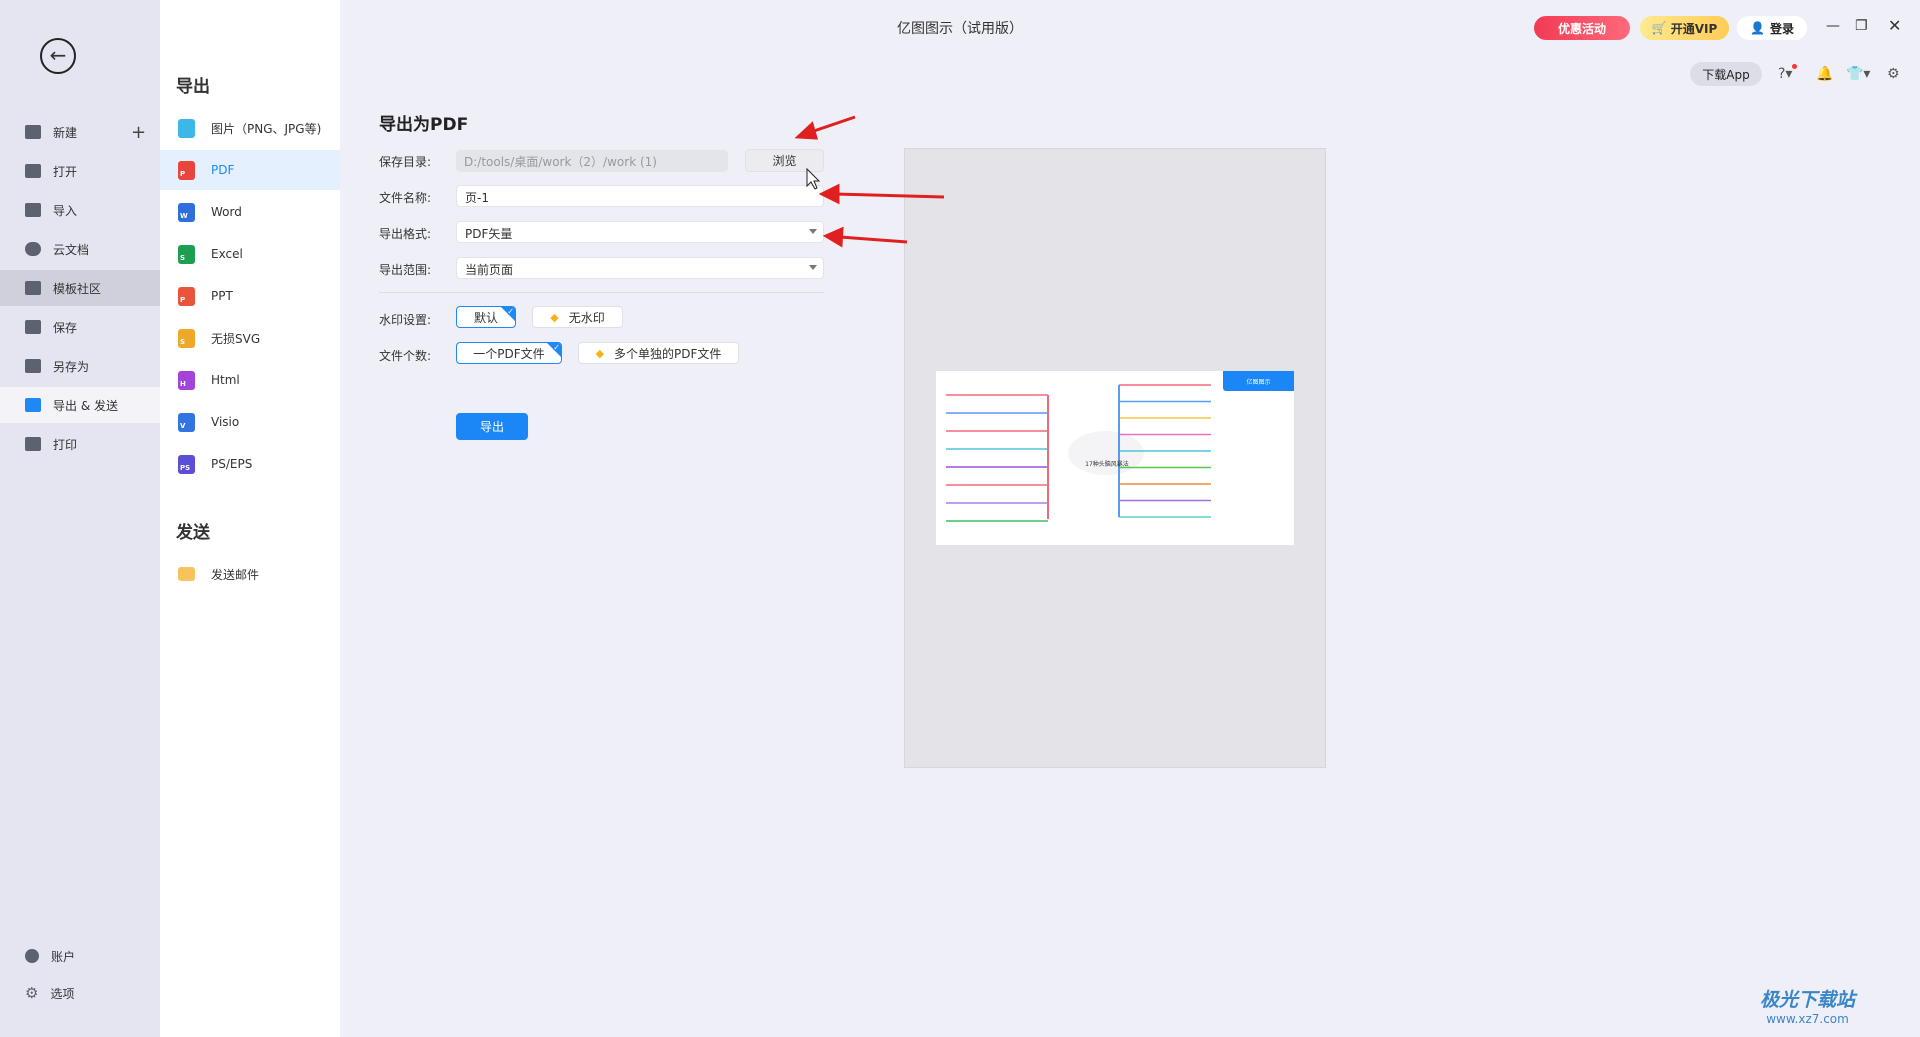  What do you see at coordinates (813, 178) in the screenshot?
I see `mouse-cursor-icon` at bounding box center [813, 178].